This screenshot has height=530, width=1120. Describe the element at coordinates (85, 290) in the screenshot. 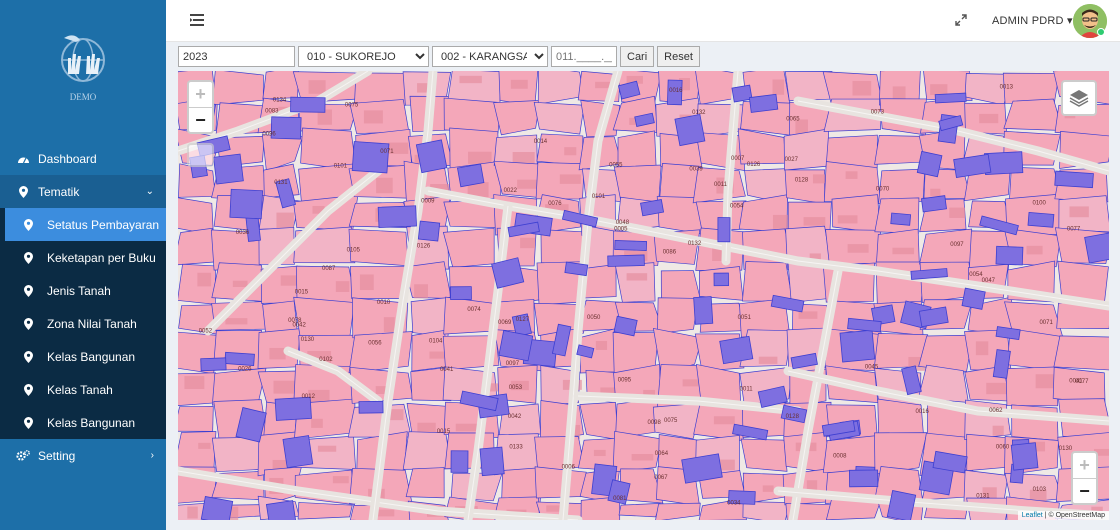

I see `submenu-item-jenis-tanah: Jenis Tanah` at that location.